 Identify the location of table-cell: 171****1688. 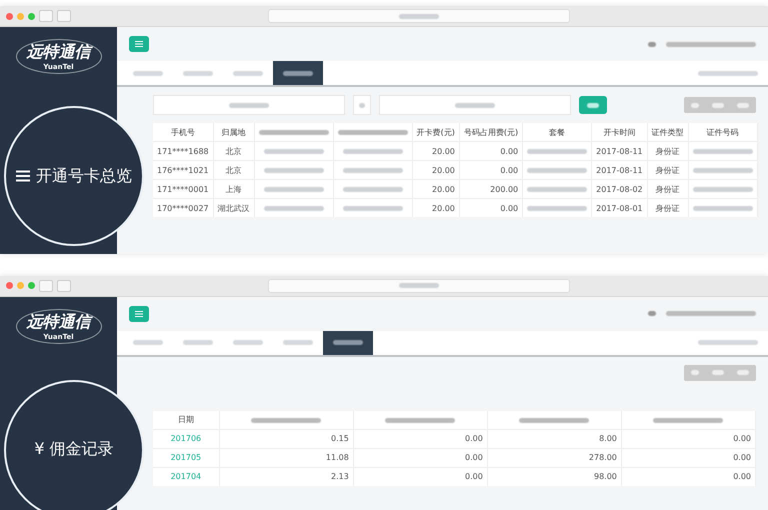
(183, 151).